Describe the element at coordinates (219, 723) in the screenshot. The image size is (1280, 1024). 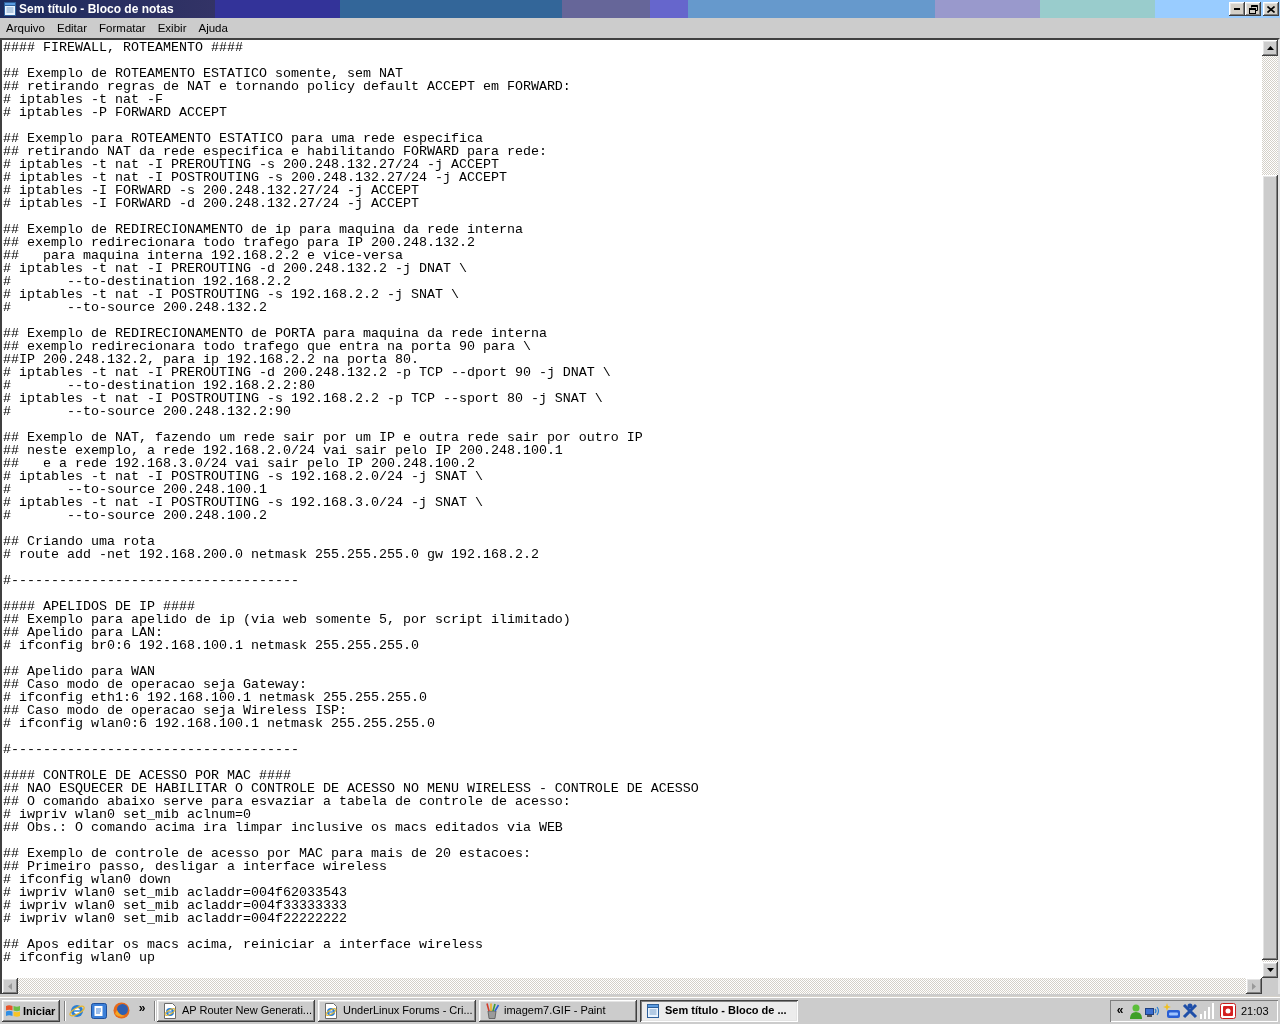
I see `text-line: # ifconfig wlan0:6 192.168.100.1 netmask 255.255.255.0` at that location.